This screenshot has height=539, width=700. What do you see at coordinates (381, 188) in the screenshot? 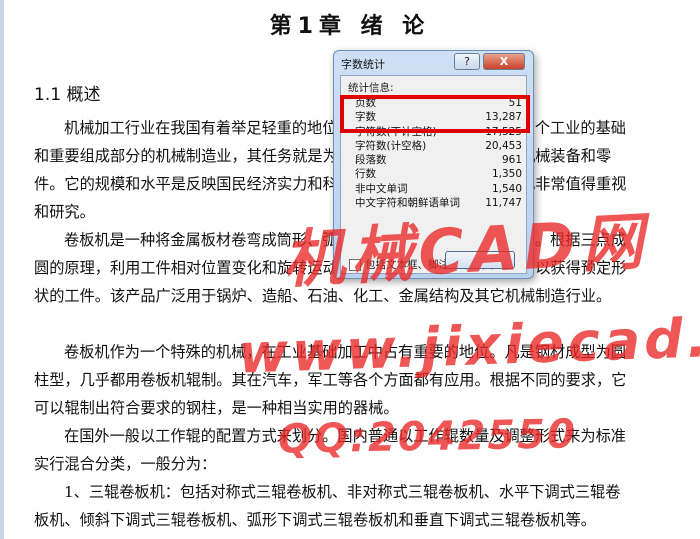
I see `stat-label: 非中文单词` at bounding box center [381, 188].